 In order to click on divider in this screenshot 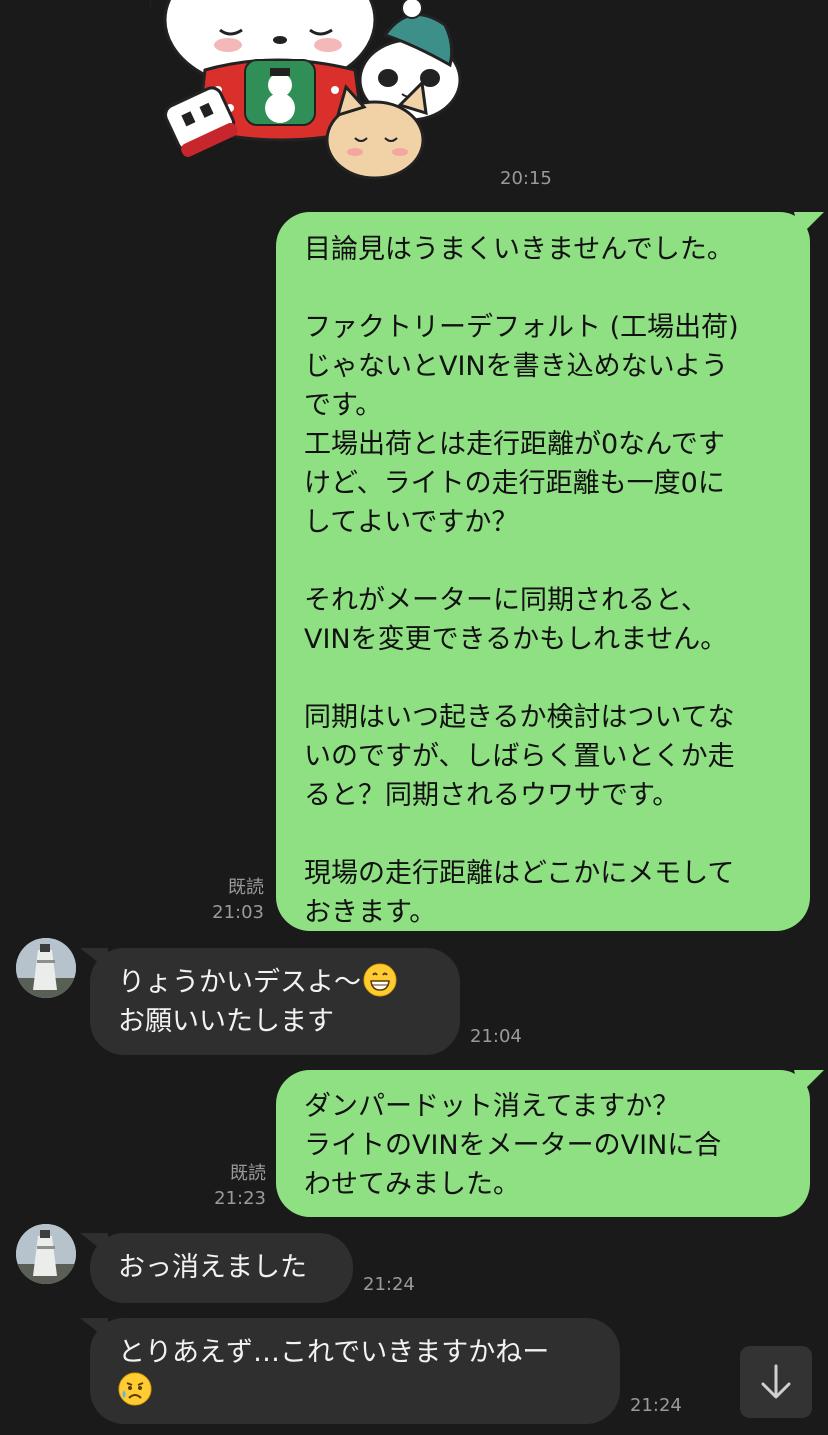, I will do `click(414, 1430)`.